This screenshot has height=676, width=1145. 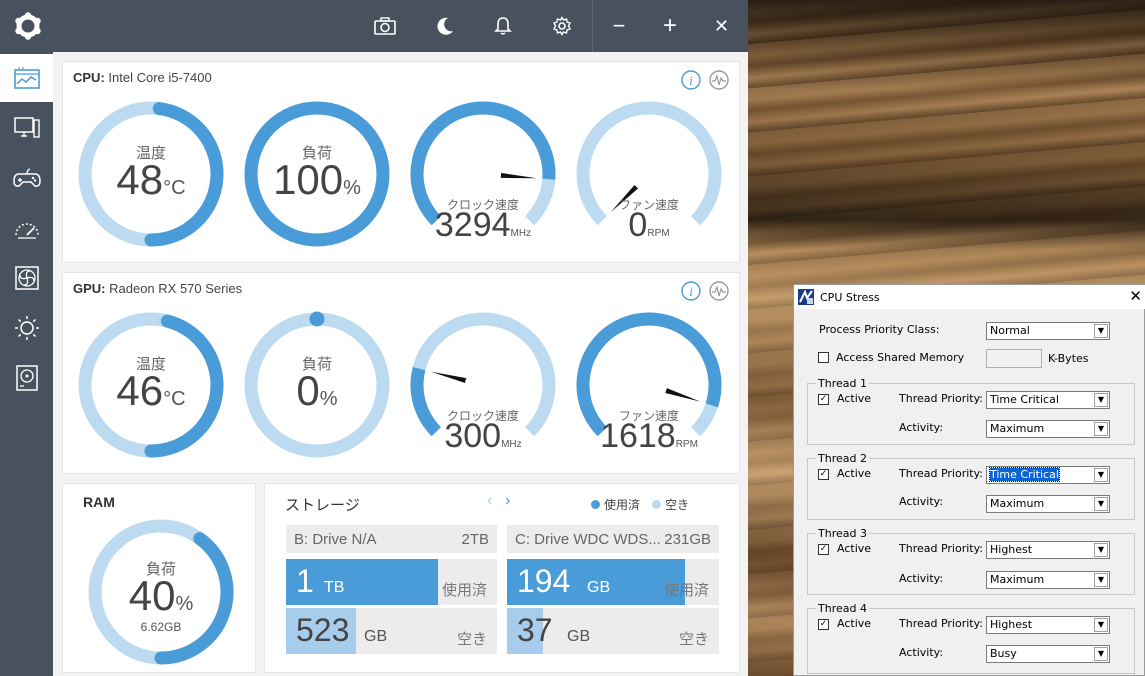 What do you see at coordinates (599, 587) in the screenshot?
I see `drive-c-used-unit: GB` at bounding box center [599, 587].